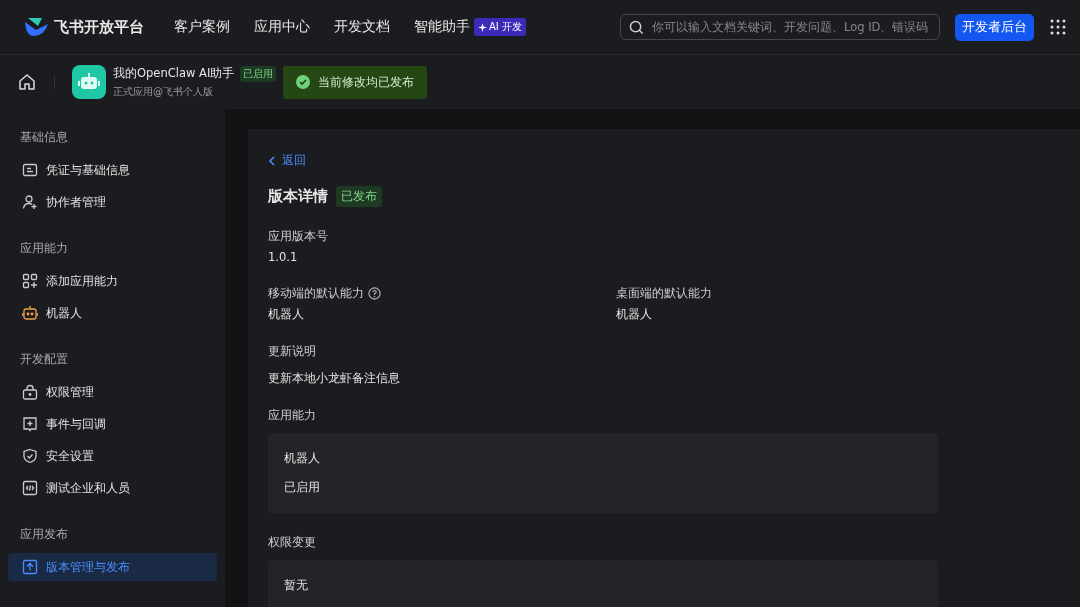 The width and height of the screenshot is (1080, 607). I want to click on field-label: 更新说明, so click(292, 351).